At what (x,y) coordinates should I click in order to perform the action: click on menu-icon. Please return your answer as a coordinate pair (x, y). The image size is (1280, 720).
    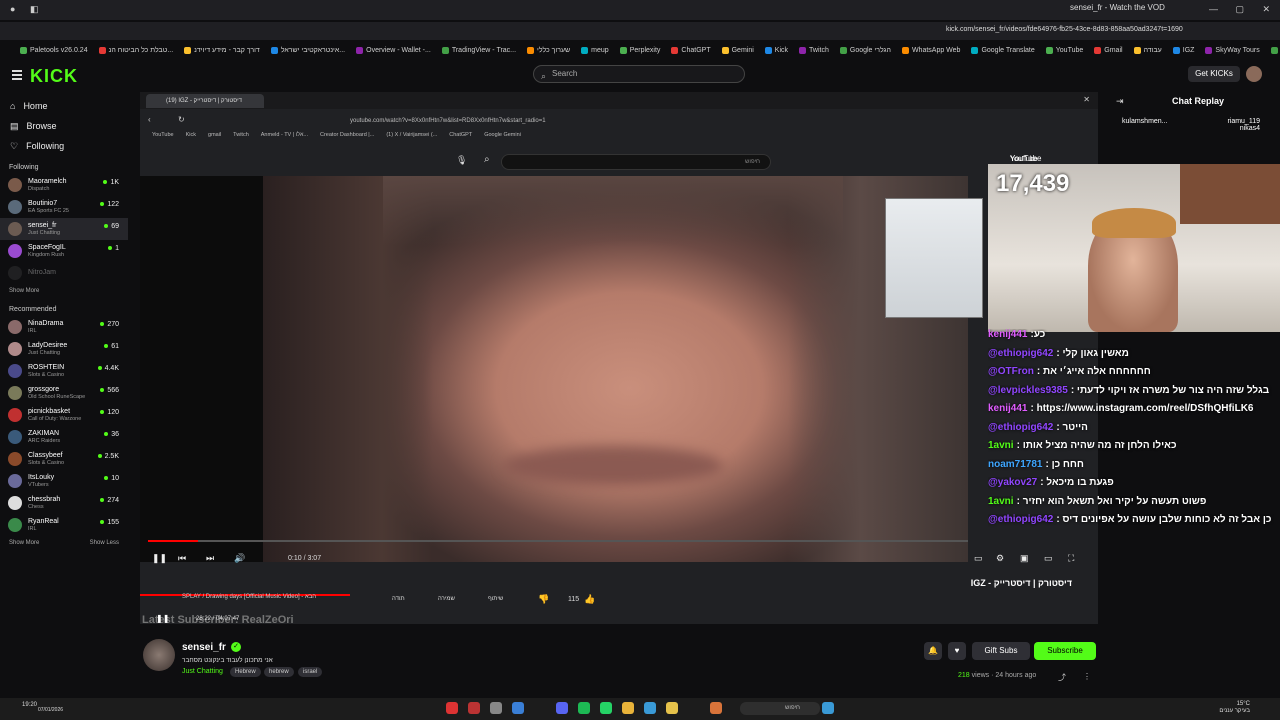
    Looking at the image, I should click on (17, 75).